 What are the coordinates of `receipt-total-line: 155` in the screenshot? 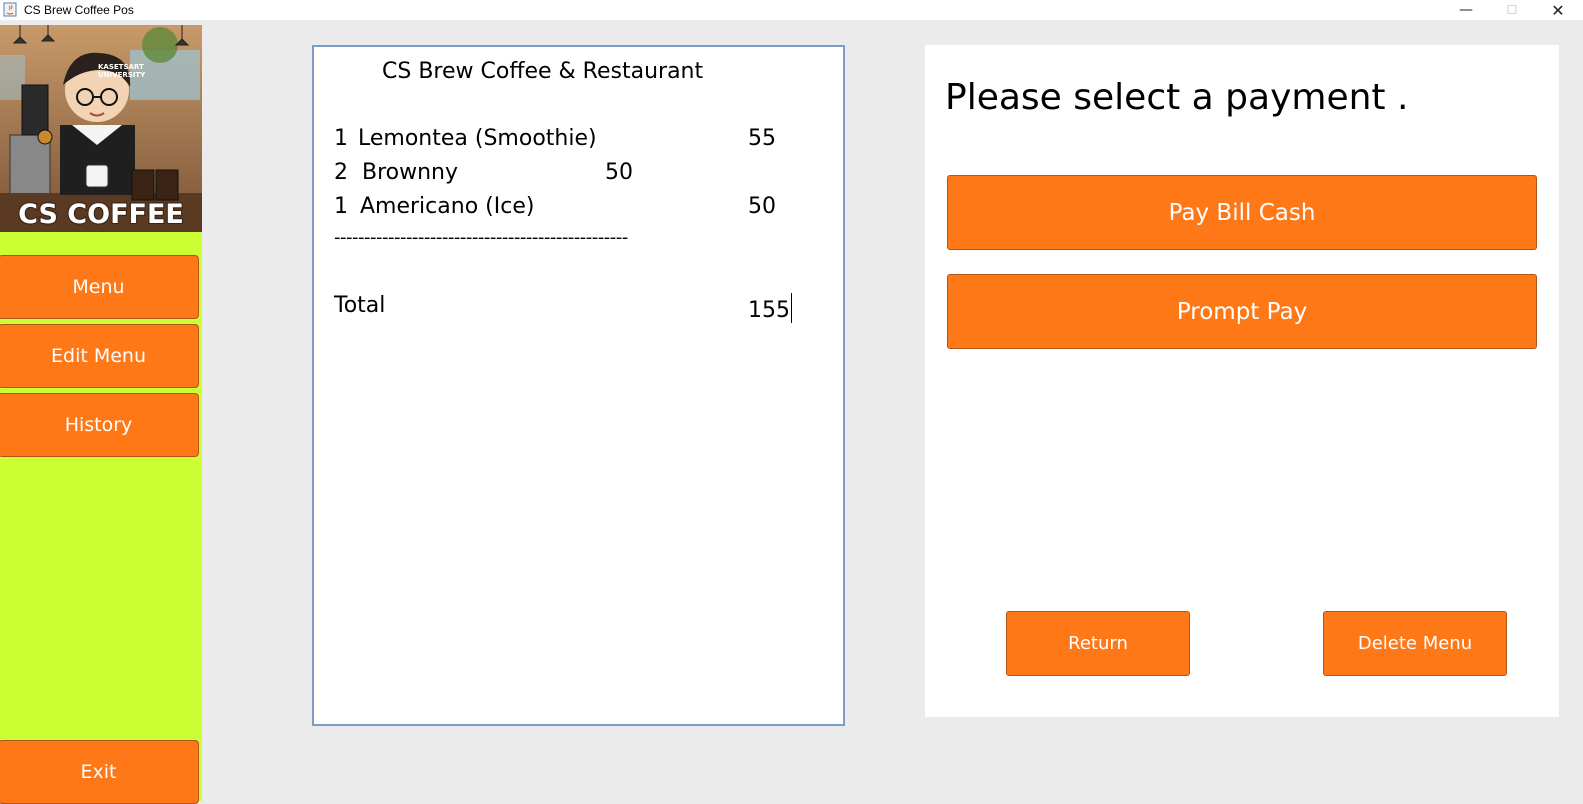 It's located at (770, 308).